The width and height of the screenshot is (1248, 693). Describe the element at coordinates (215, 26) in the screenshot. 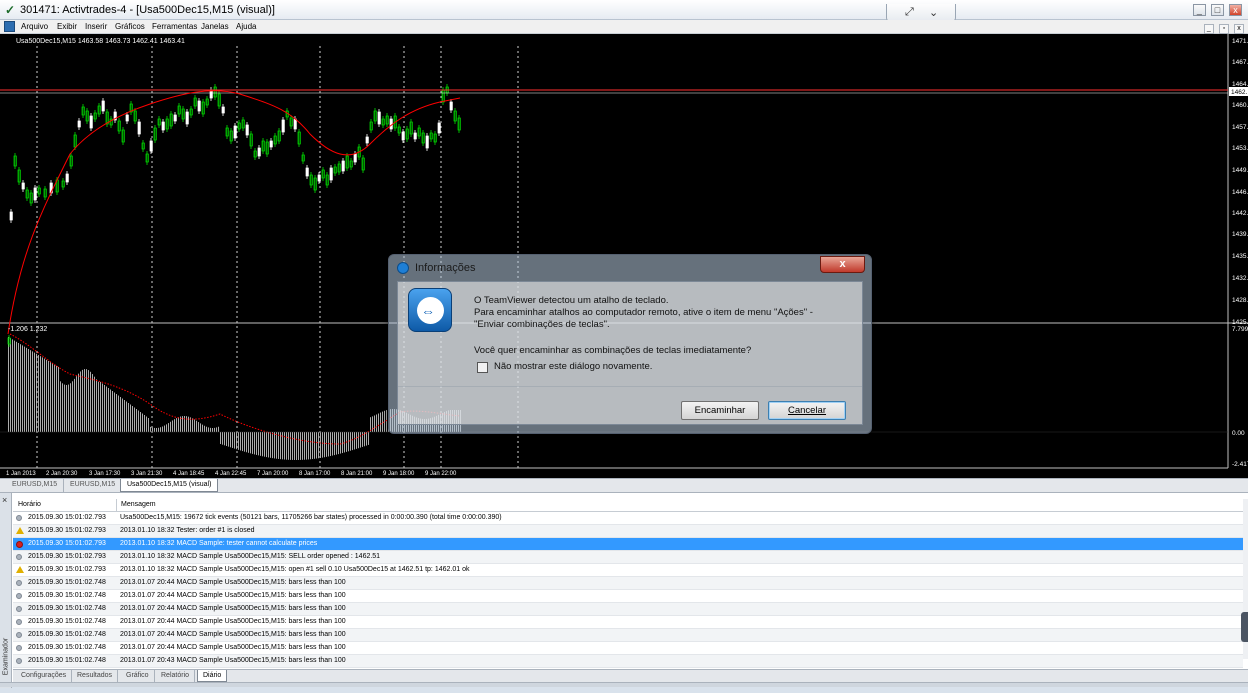

I see `menu-janelas: Janelas` at that location.